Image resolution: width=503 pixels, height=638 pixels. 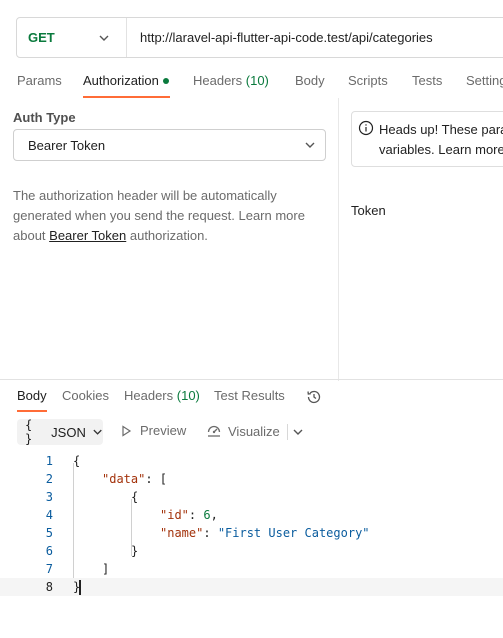 I want to click on braces-icon: { }, so click(x=29, y=432).